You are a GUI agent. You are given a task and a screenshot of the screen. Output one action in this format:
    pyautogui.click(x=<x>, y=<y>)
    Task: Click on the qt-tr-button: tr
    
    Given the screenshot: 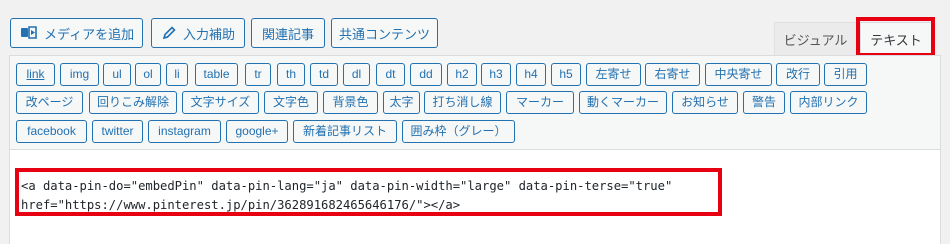 What is the action you would take?
    pyautogui.click(x=258, y=74)
    